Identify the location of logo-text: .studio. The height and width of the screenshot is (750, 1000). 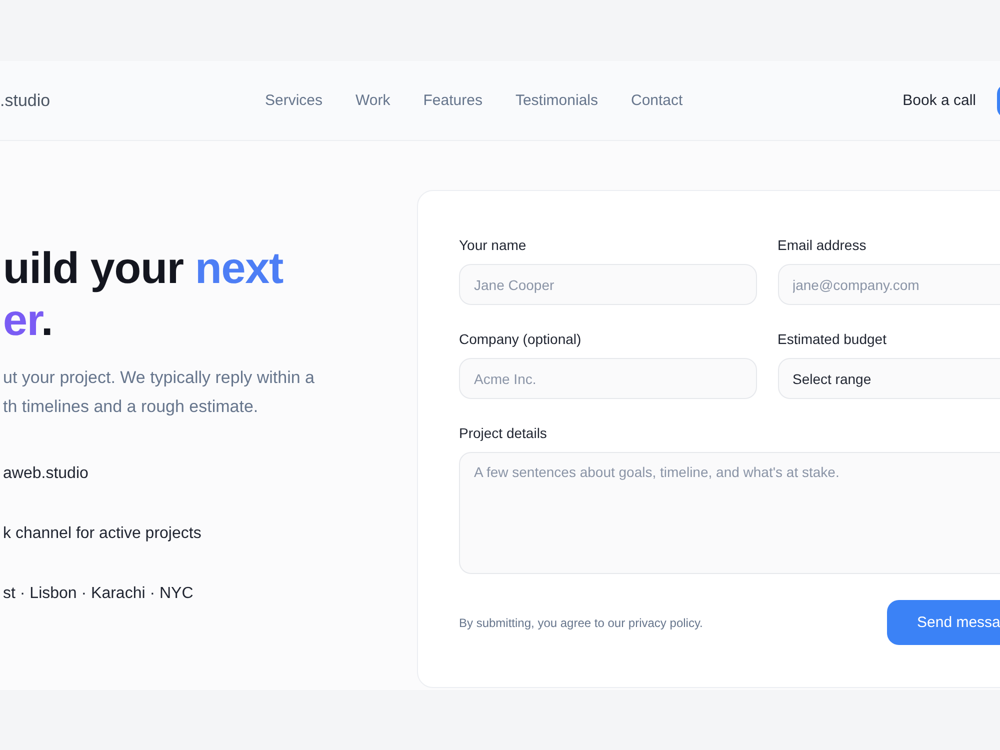
(25, 100).